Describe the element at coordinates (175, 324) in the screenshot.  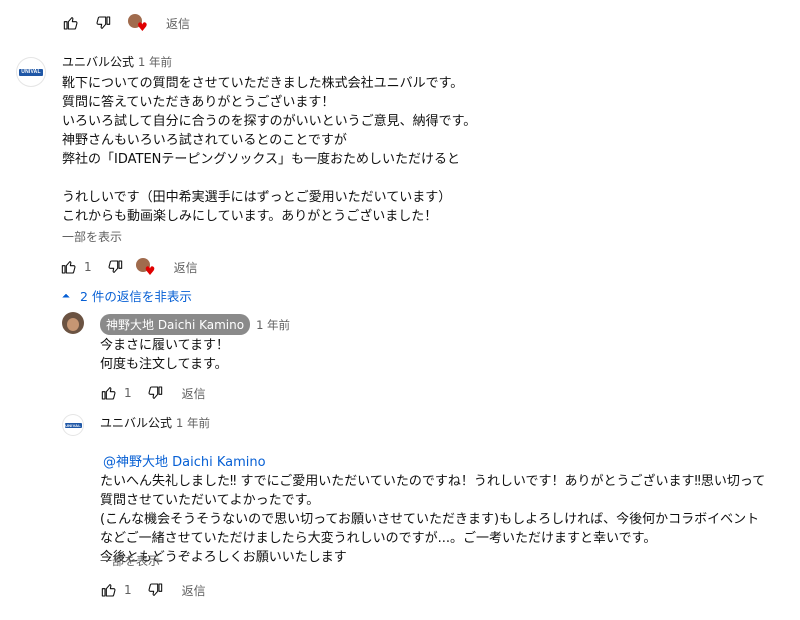
I see `creator-author-chip: 神野大地 Daichi Kamino` at that location.